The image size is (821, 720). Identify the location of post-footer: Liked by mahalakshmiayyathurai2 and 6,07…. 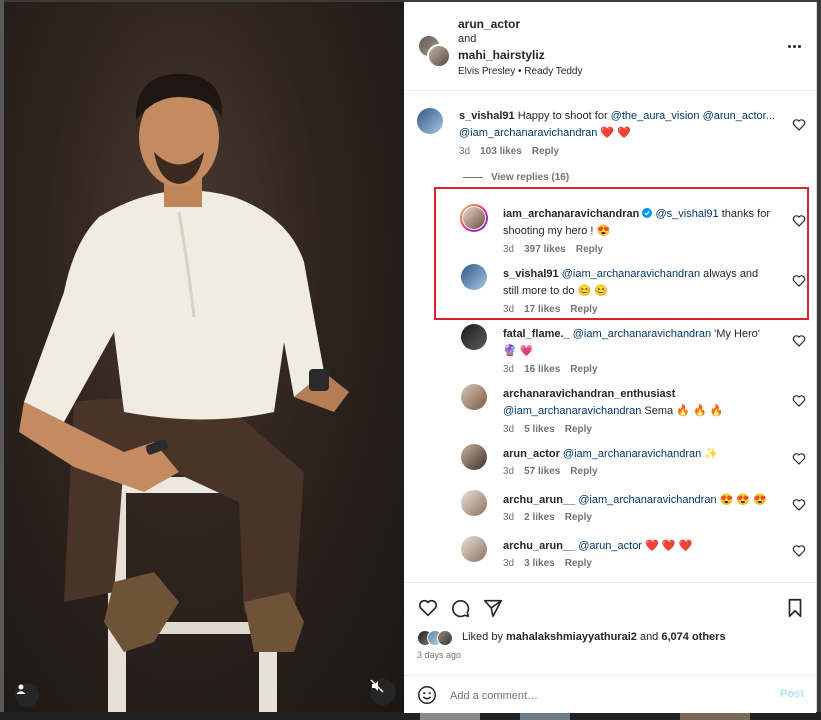
(610, 647).